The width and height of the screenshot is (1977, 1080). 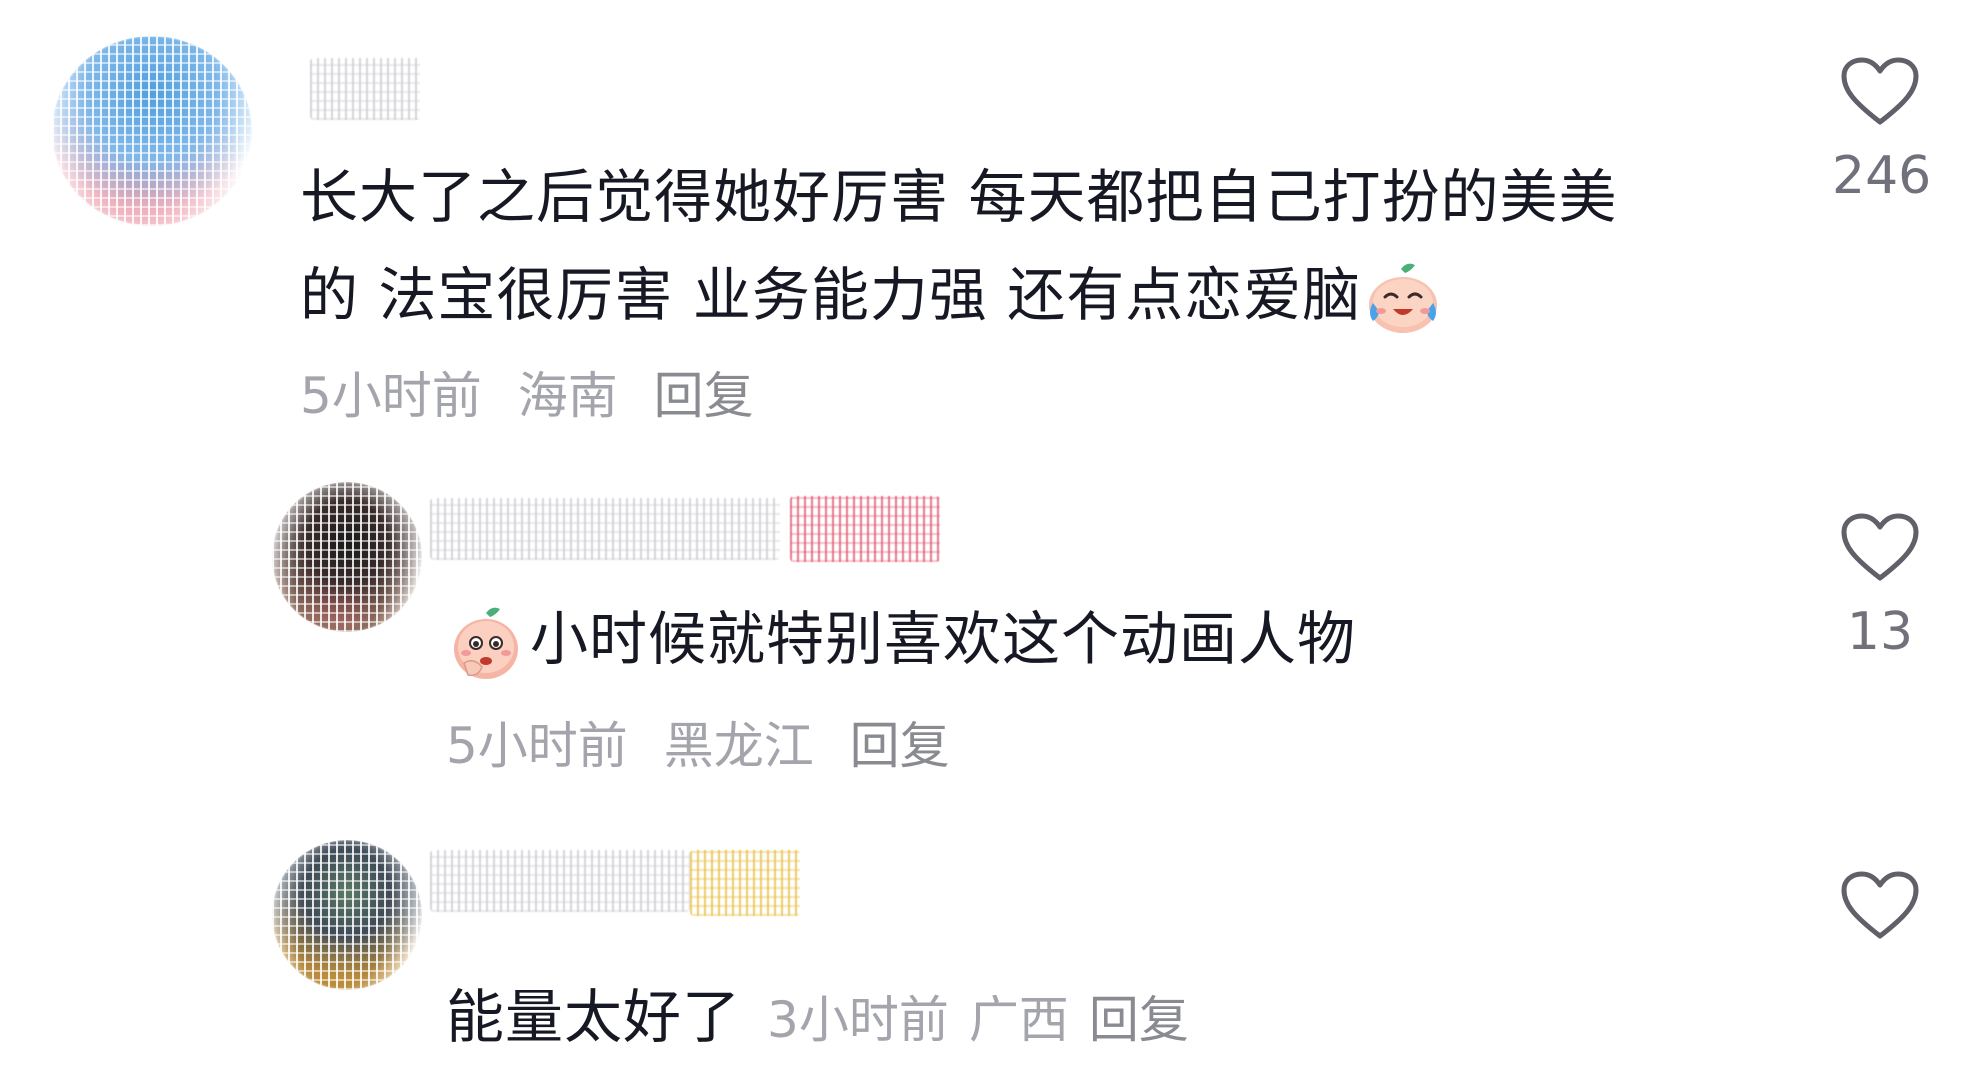 I want to click on like-button, so click(x=1880, y=906).